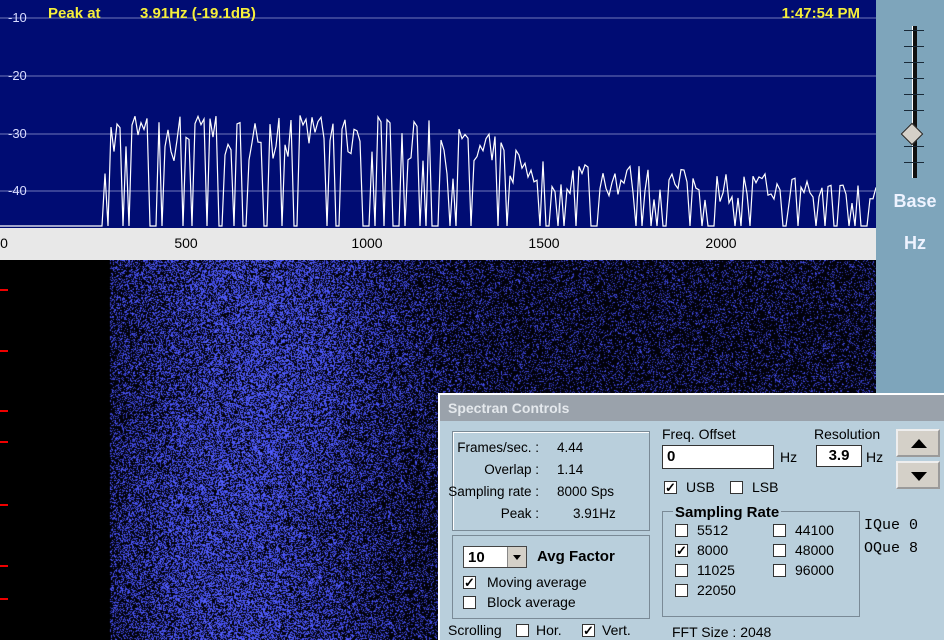  What do you see at coordinates (493, 491) in the screenshot?
I see `sampling-rate-label: Sampling rate :` at bounding box center [493, 491].